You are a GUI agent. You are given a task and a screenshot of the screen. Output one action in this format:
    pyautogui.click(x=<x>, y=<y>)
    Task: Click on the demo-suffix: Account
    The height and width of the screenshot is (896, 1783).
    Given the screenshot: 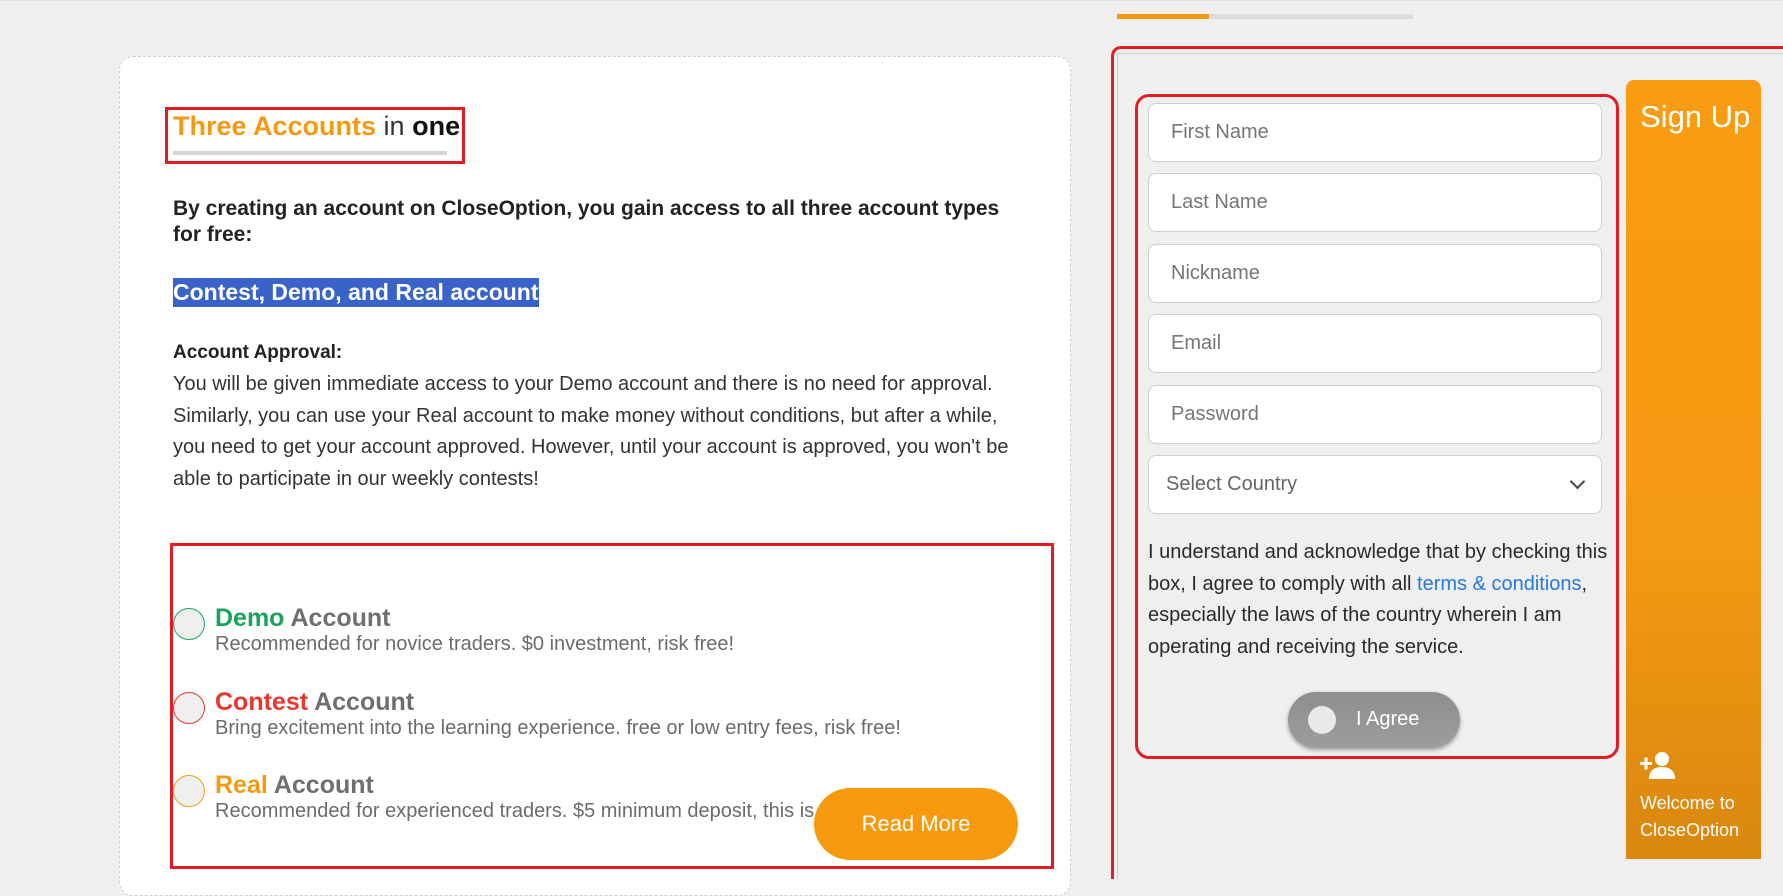 What is the action you would take?
    pyautogui.click(x=337, y=618)
    